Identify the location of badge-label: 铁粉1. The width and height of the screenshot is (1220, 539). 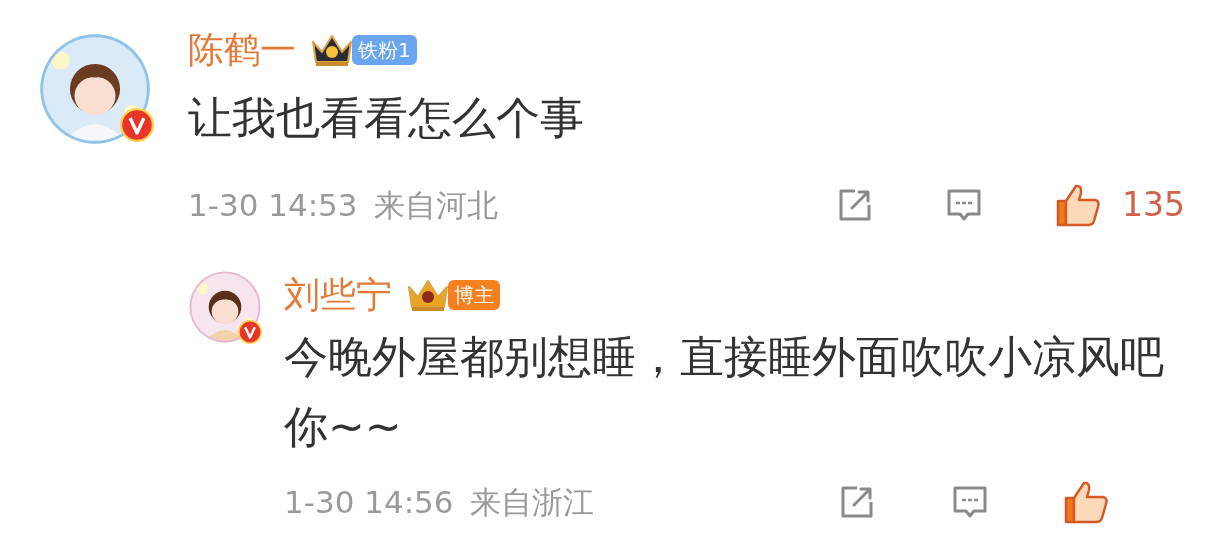
(384, 50).